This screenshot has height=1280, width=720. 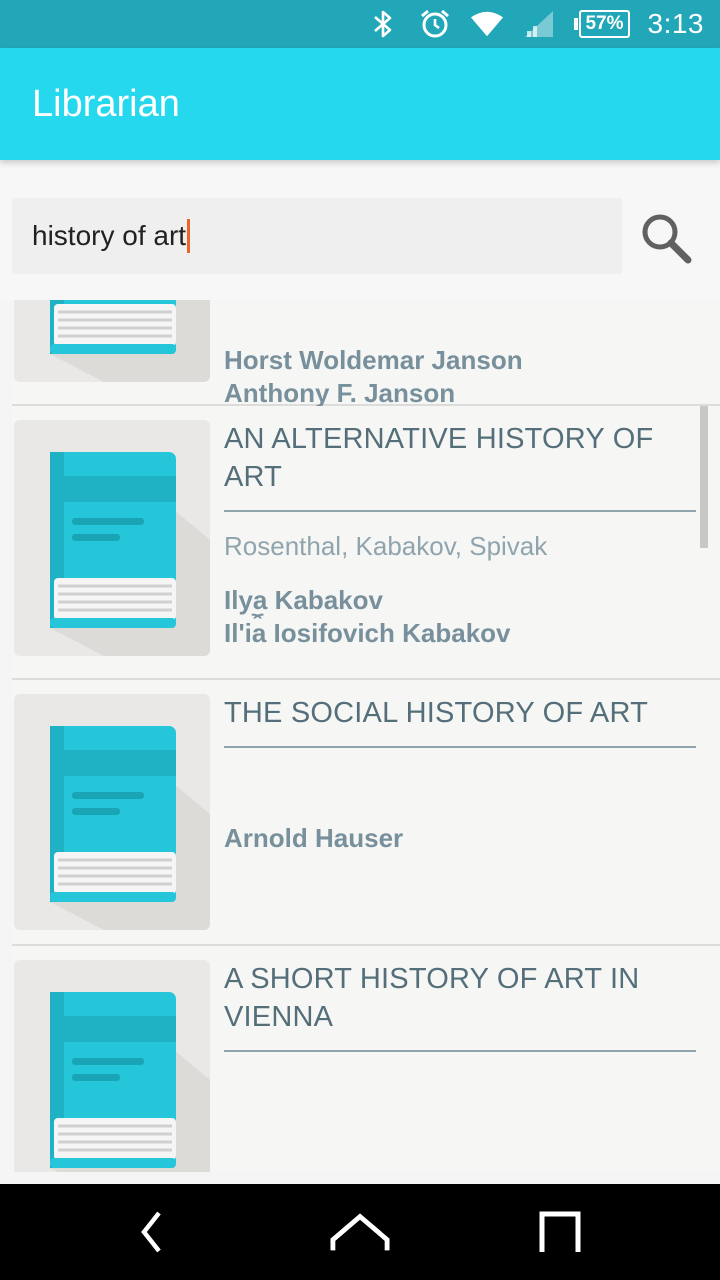 I want to click on search-row: history of art, so click(x=360, y=230).